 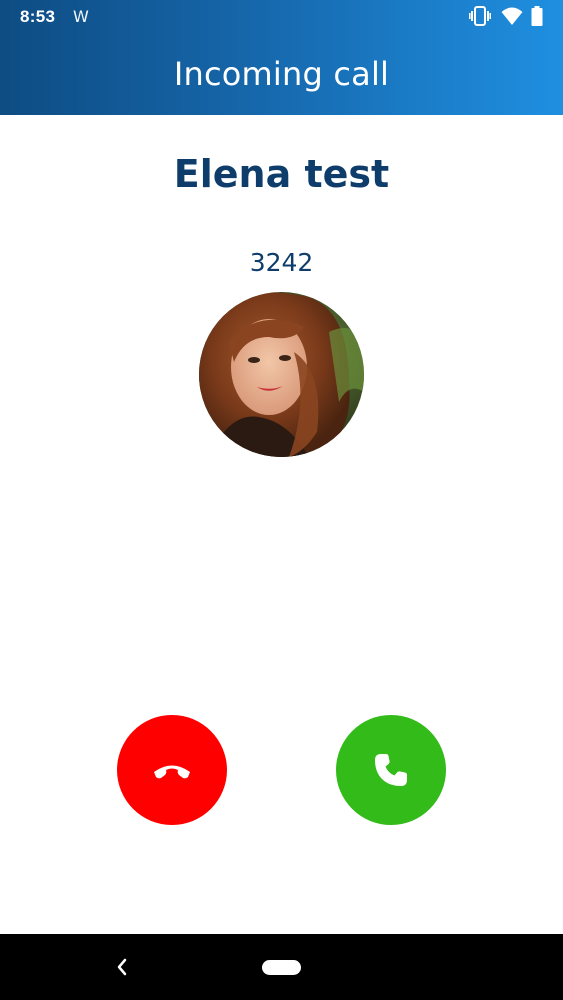 I want to click on navigation-bar, so click(x=281, y=967).